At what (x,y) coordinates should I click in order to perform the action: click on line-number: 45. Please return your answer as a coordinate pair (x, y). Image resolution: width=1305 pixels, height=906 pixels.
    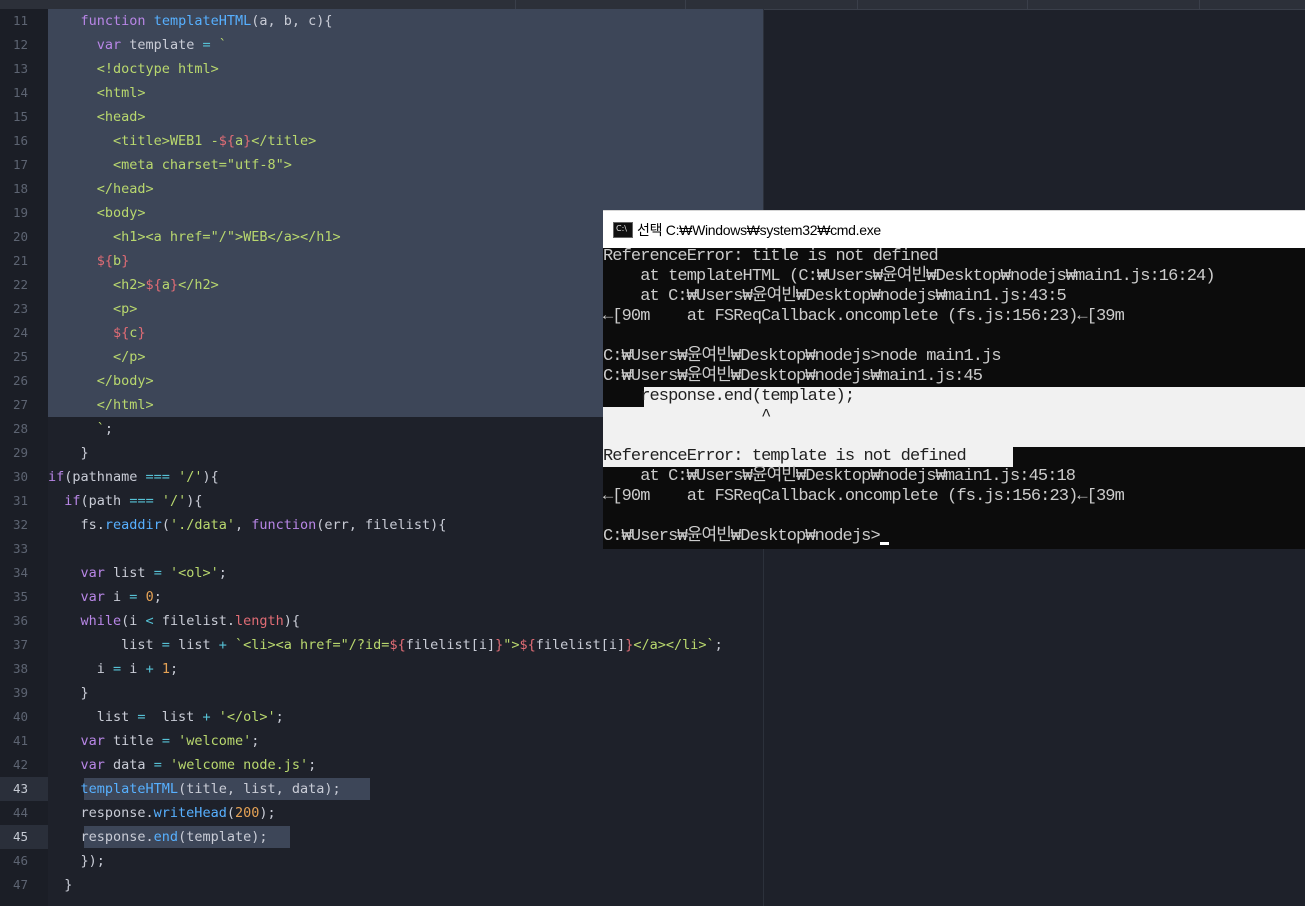
    Looking at the image, I should click on (20, 836).